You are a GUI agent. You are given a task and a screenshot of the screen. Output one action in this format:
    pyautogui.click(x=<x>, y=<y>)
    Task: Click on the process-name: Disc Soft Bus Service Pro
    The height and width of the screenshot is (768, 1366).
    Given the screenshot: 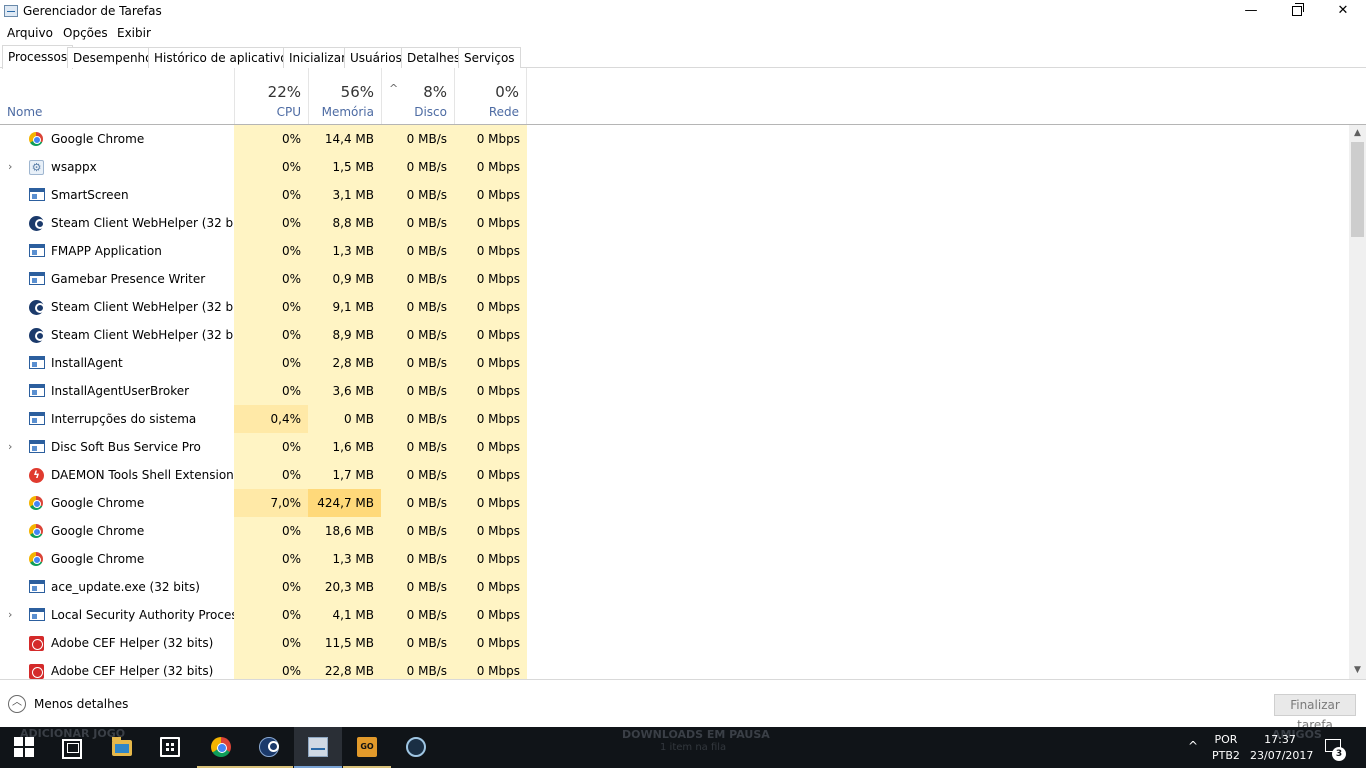 What is the action you would take?
    pyautogui.click(x=126, y=447)
    